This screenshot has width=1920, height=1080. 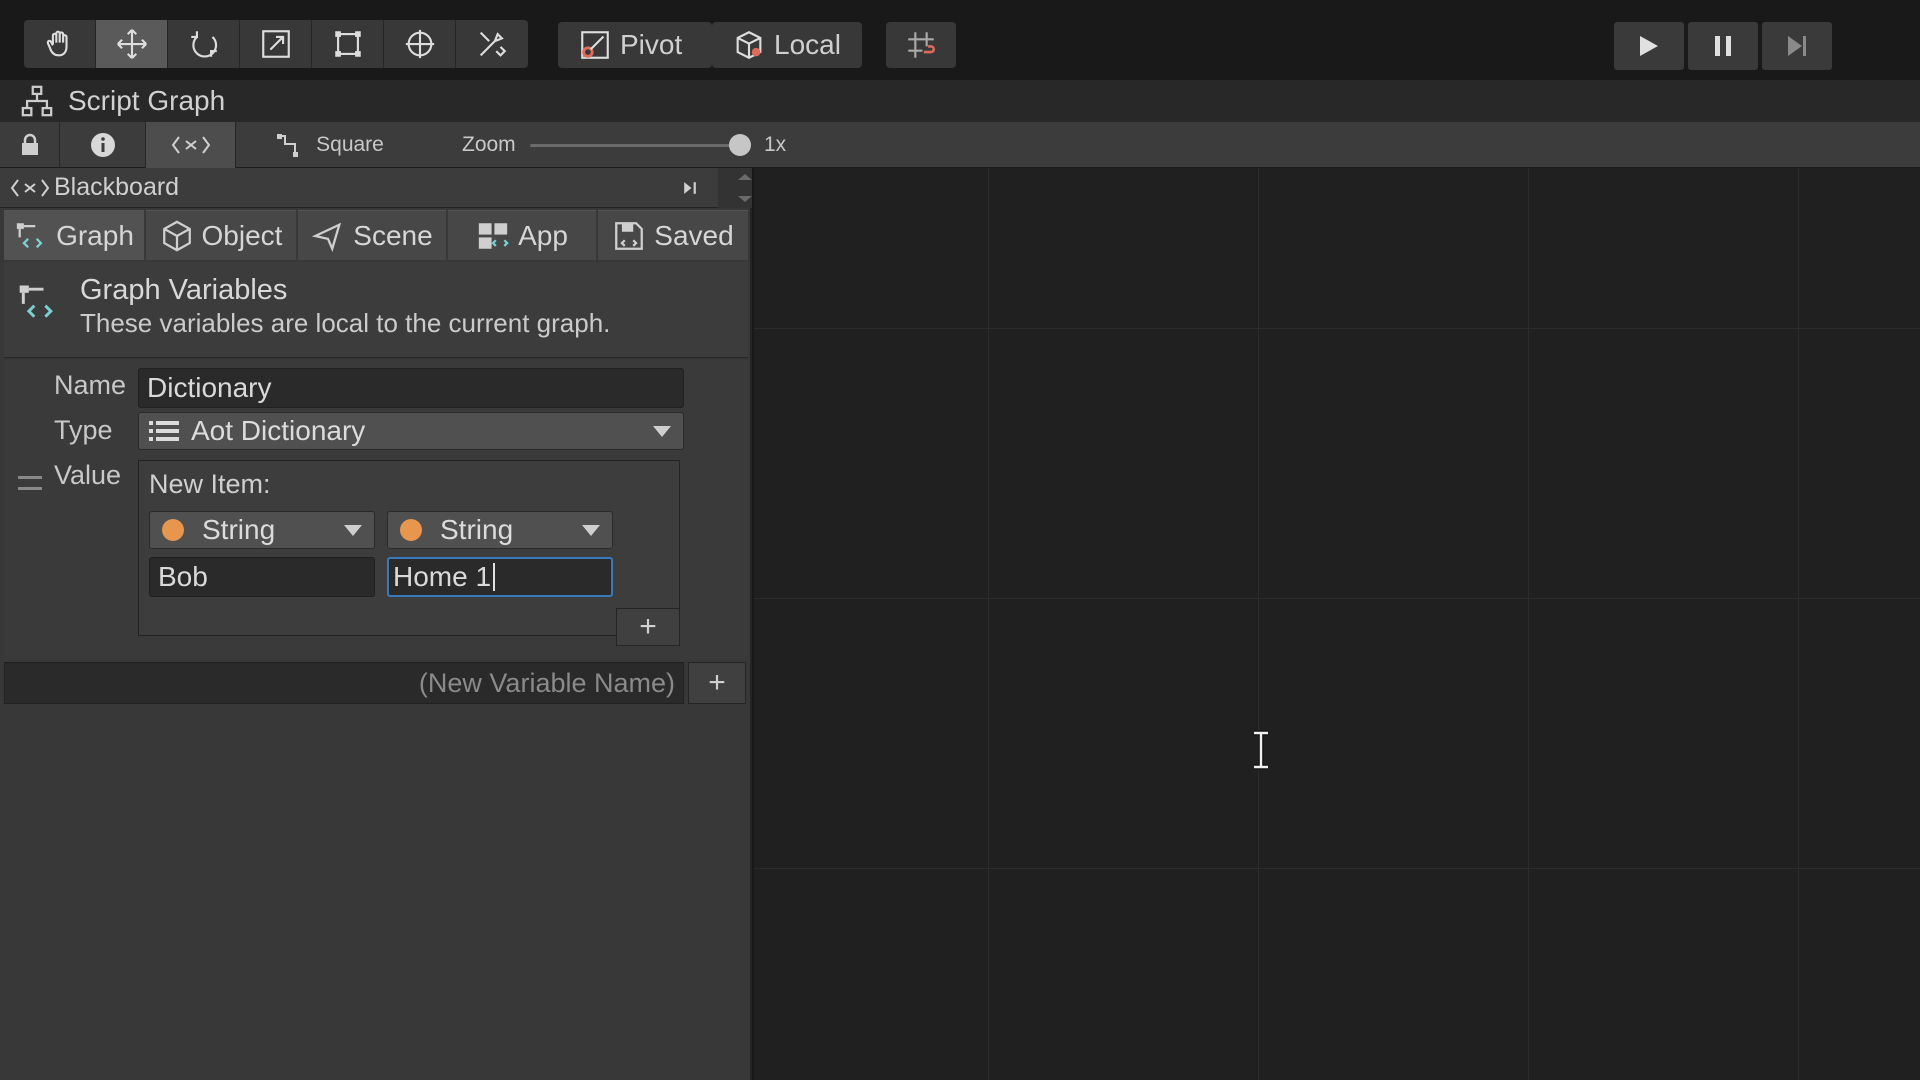 I want to click on playback-controls, so click(x=1723, y=46).